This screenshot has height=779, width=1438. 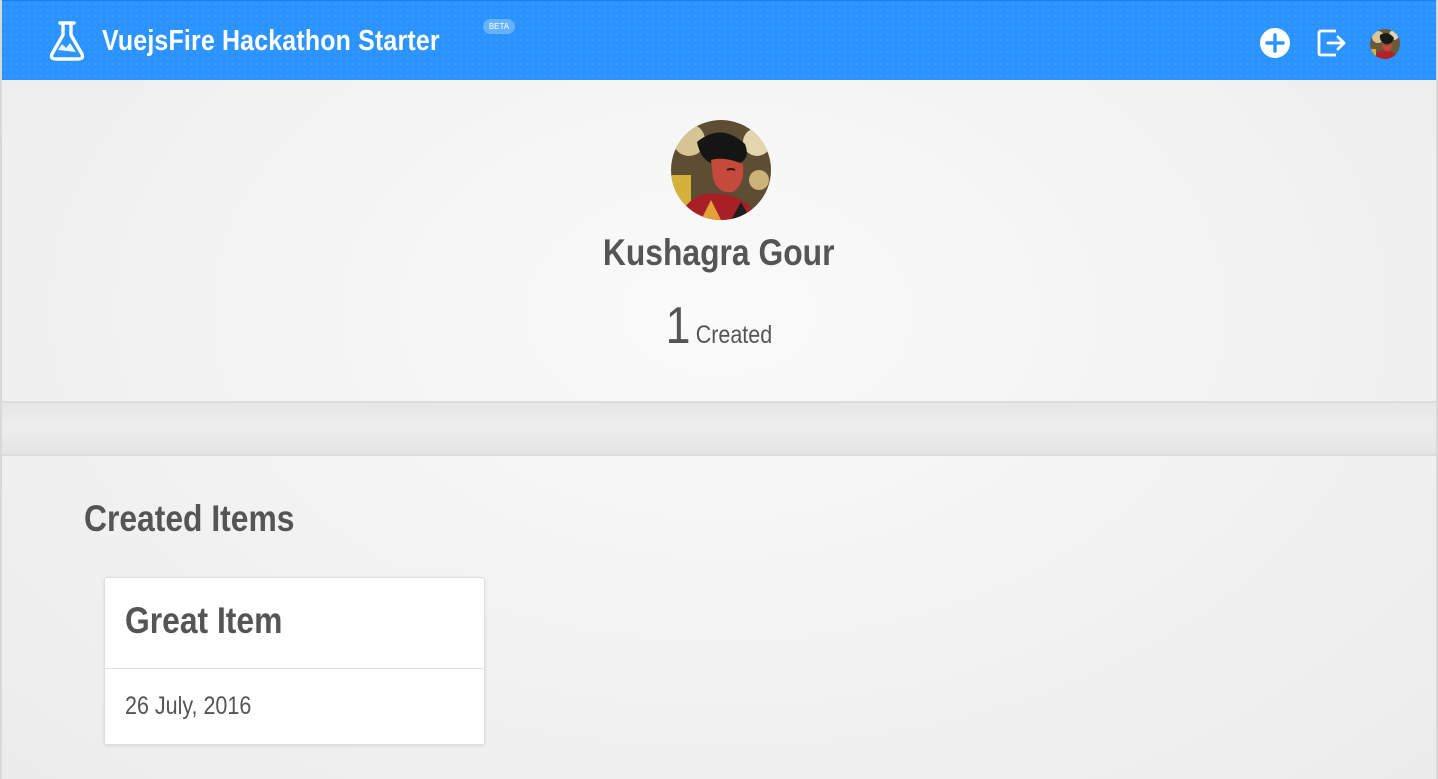 What do you see at coordinates (189, 518) in the screenshot?
I see `created-items-heading: Created Items` at bounding box center [189, 518].